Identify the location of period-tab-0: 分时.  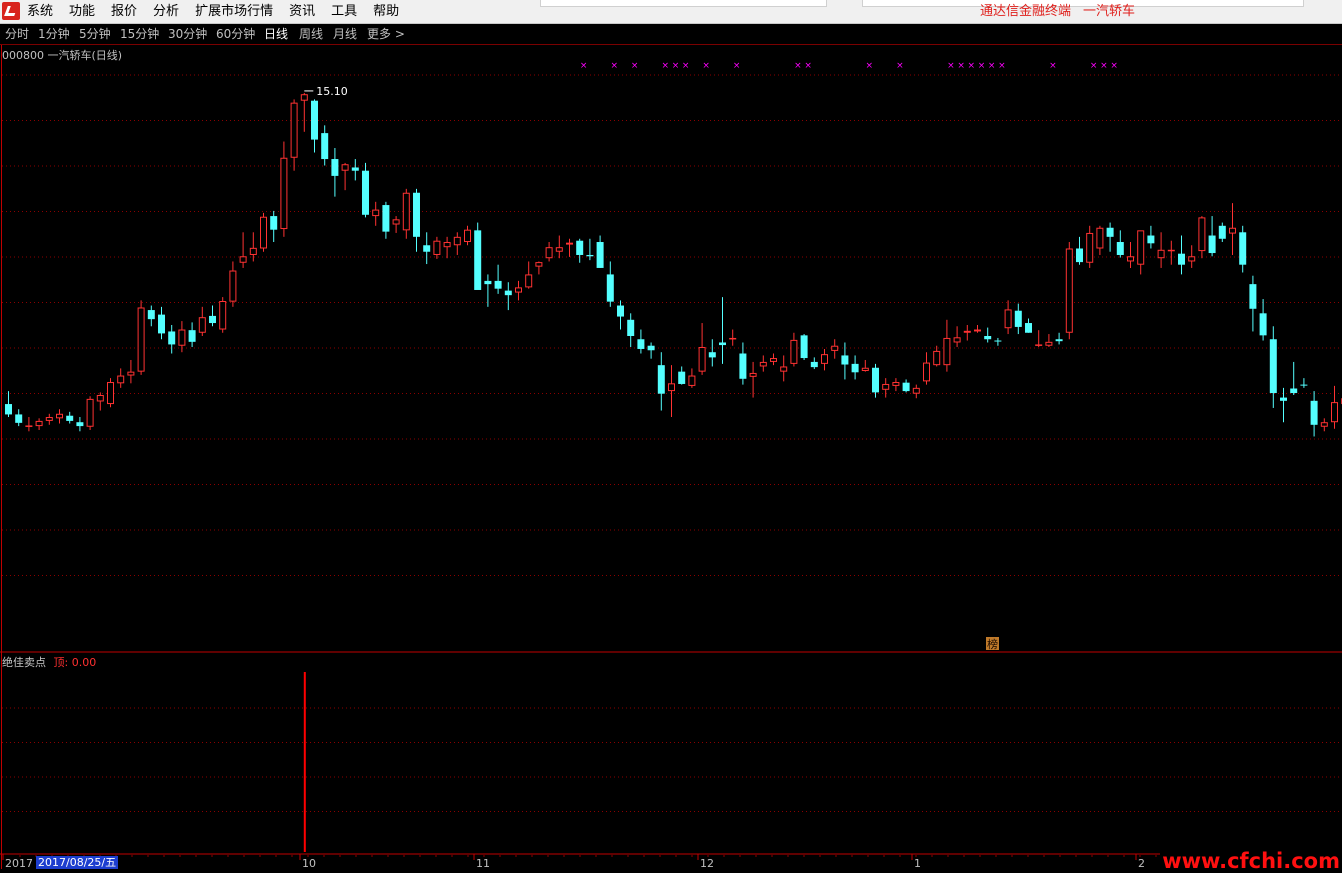
(17, 34).